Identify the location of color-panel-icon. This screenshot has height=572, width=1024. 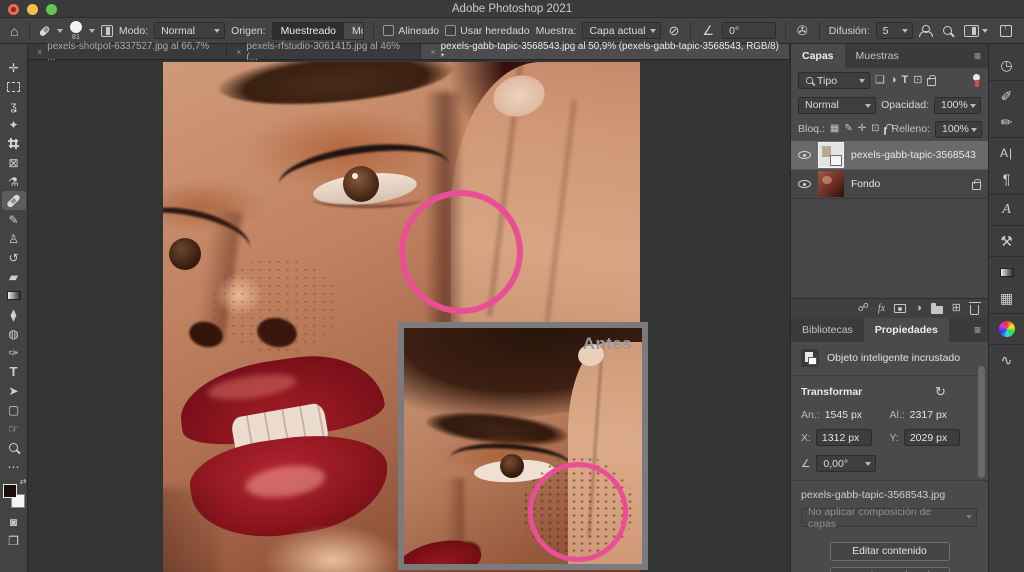
(1007, 329).